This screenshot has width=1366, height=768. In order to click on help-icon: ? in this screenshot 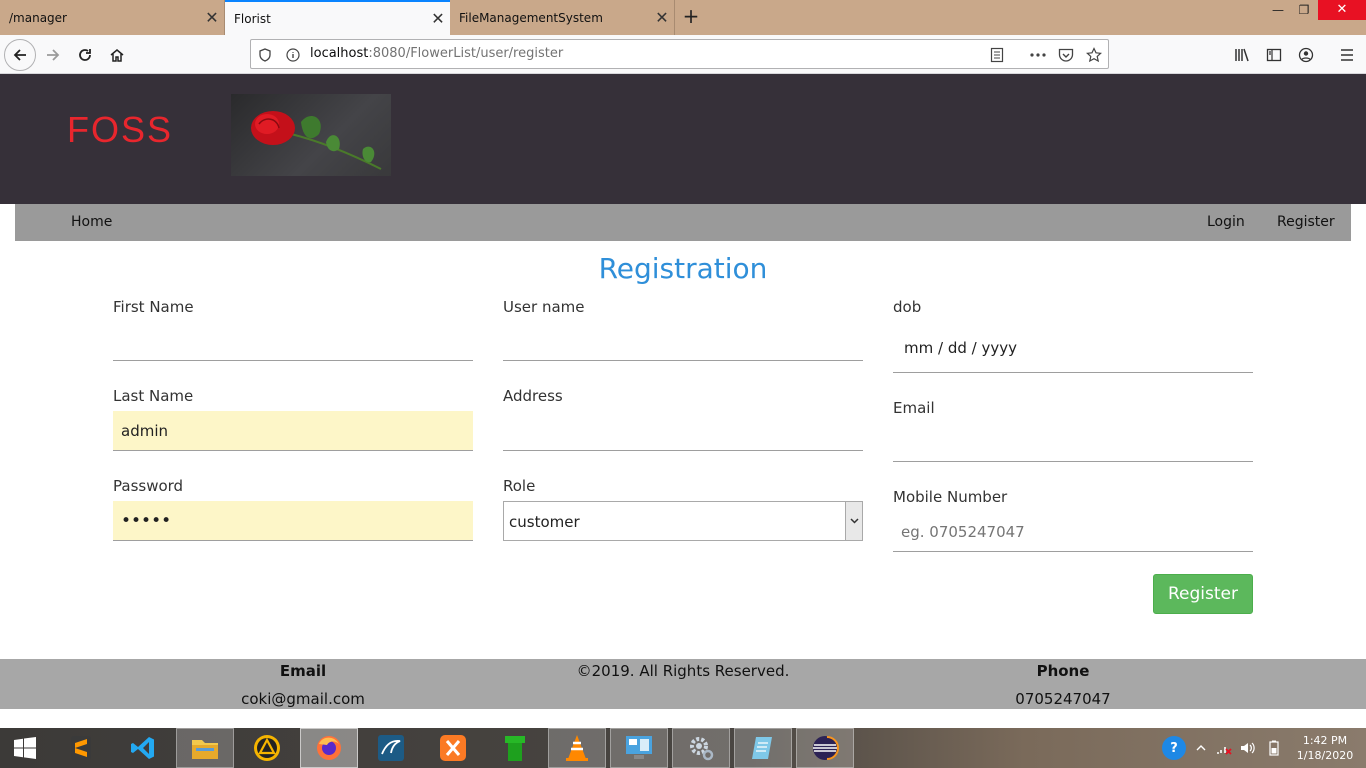, I will do `click(1174, 748)`.